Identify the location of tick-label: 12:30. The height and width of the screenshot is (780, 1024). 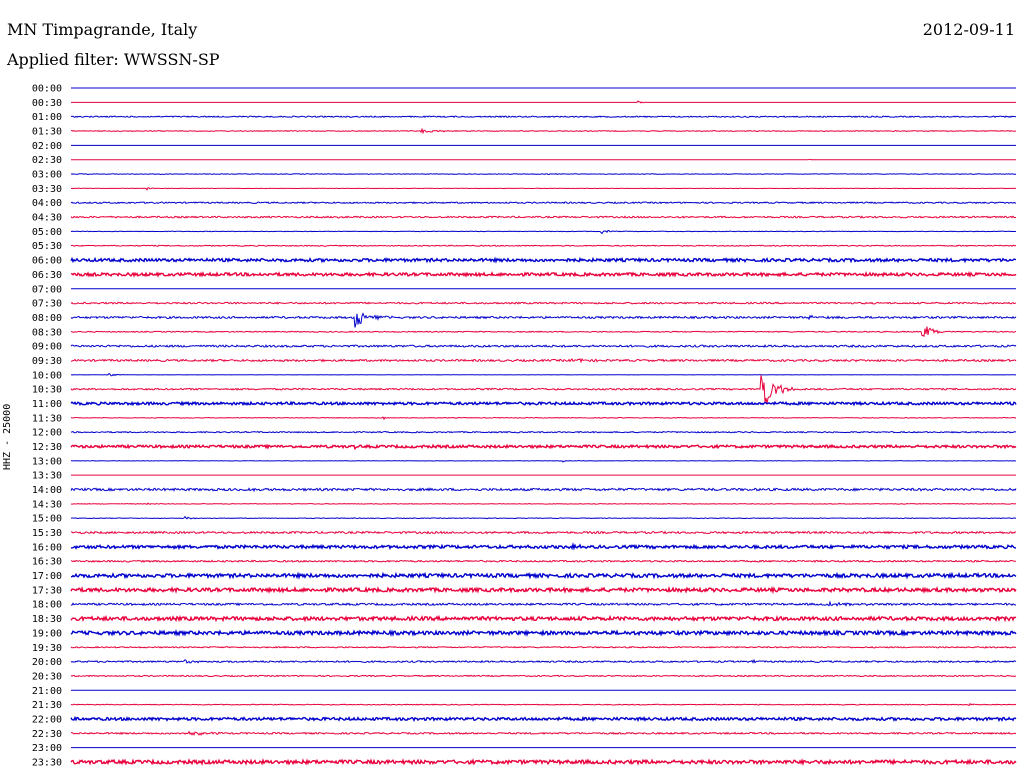
(47, 447).